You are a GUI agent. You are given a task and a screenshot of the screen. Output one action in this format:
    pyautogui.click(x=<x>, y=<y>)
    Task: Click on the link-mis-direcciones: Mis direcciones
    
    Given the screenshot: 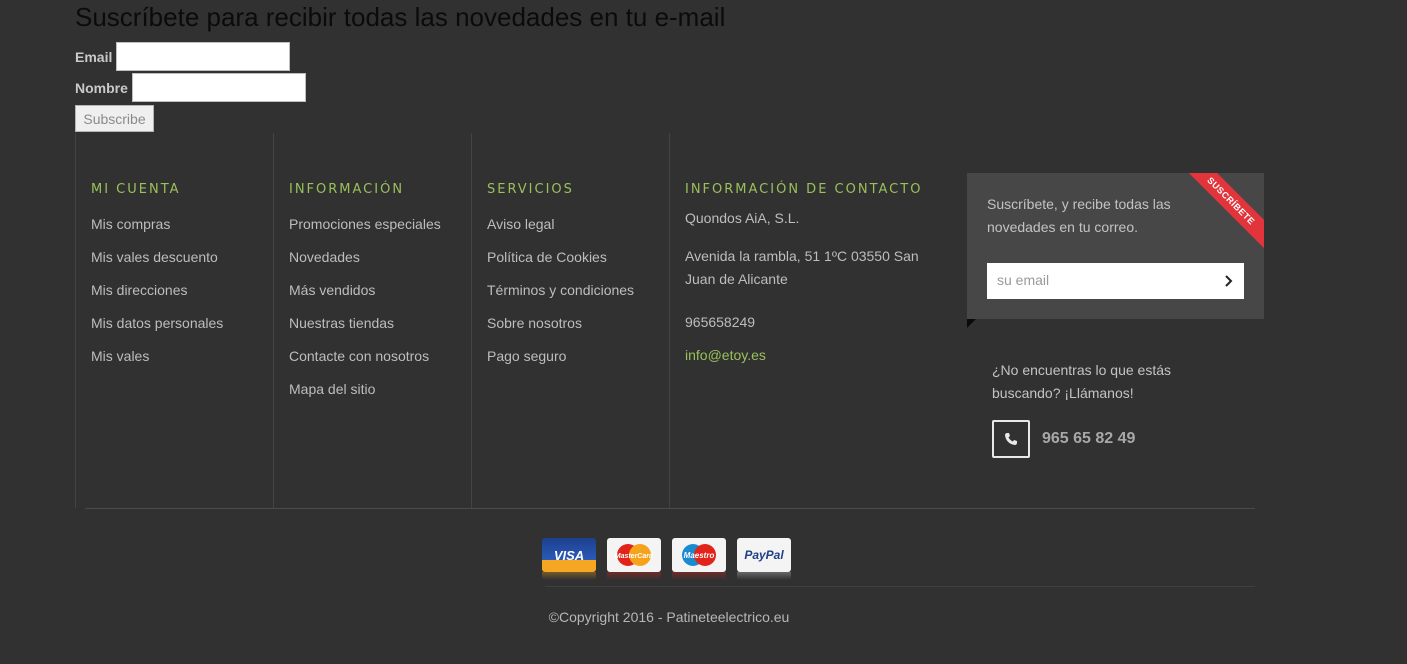 What is the action you would take?
    pyautogui.click(x=157, y=298)
    